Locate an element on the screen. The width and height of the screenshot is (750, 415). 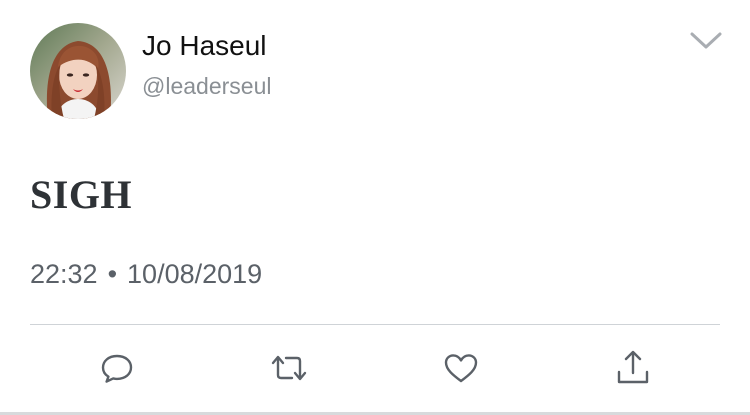
avatar-image is located at coordinates (78, 71).